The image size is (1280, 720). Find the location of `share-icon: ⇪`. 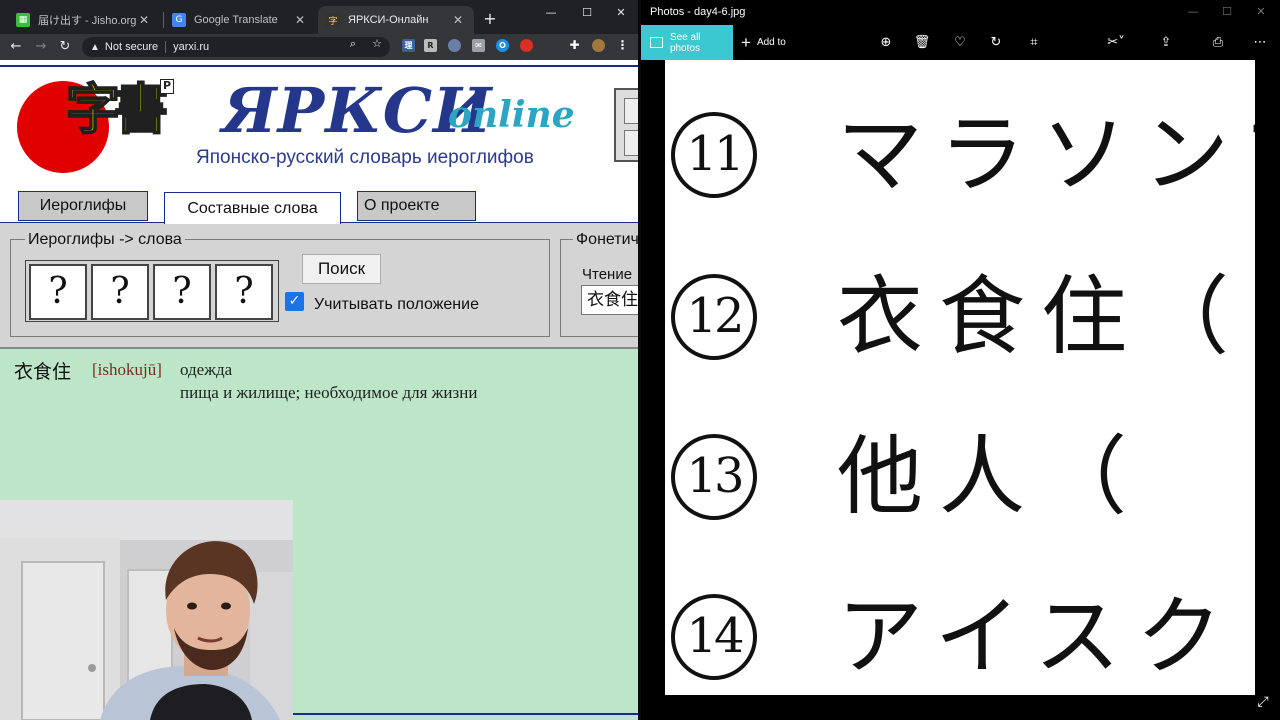

share-icon: ⇪ is located at coordinates (1166, 43).